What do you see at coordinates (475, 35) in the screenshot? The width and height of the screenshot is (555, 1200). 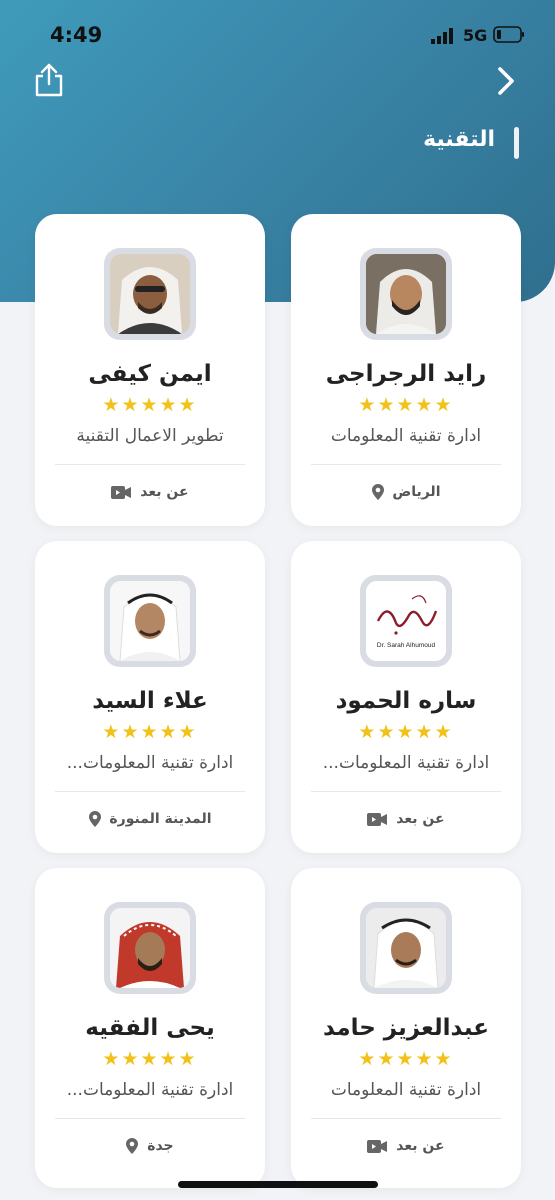 I see `network-label: 5G` at bounding box center [475, 35].